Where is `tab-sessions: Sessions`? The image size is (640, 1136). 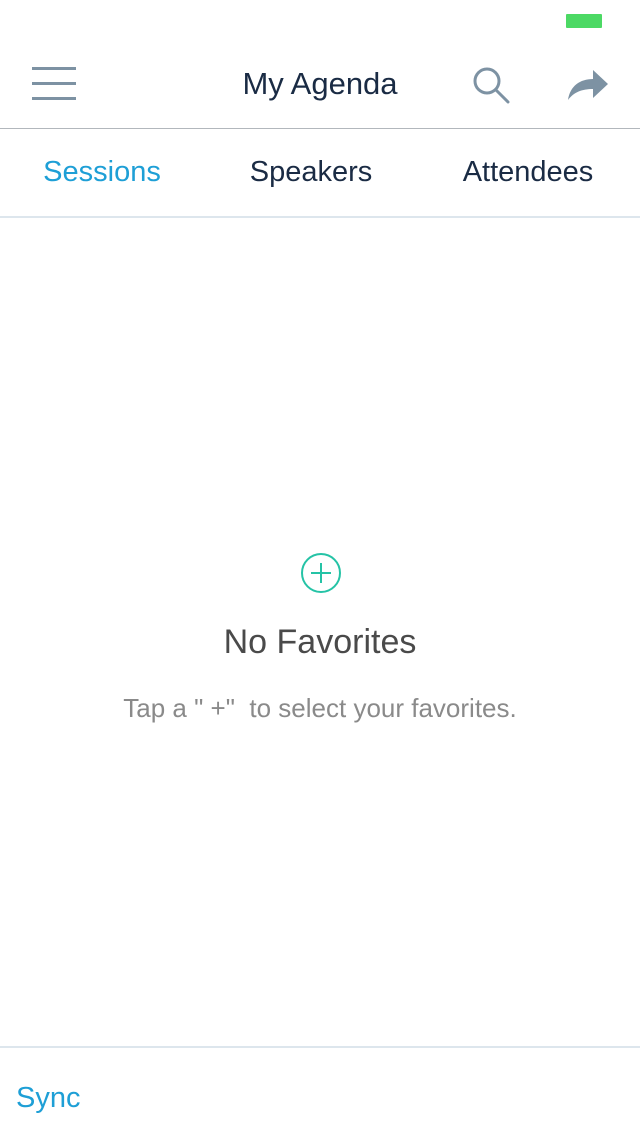 tab-sessions: Sessions is located at coordinates (102, 172).